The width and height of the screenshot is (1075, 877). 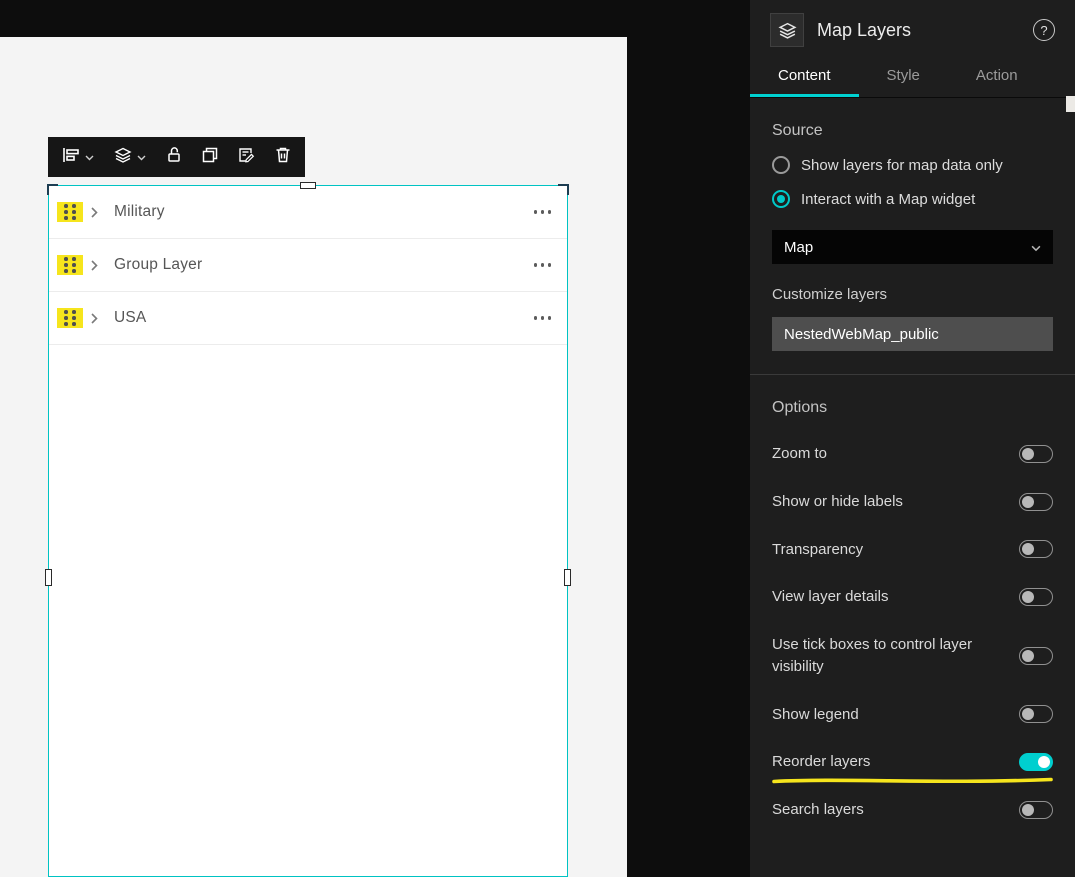 What do you see at coordinates (797, 130) in the screenshot?
I see `source-heading: Source` at bounding box center [797, 130].